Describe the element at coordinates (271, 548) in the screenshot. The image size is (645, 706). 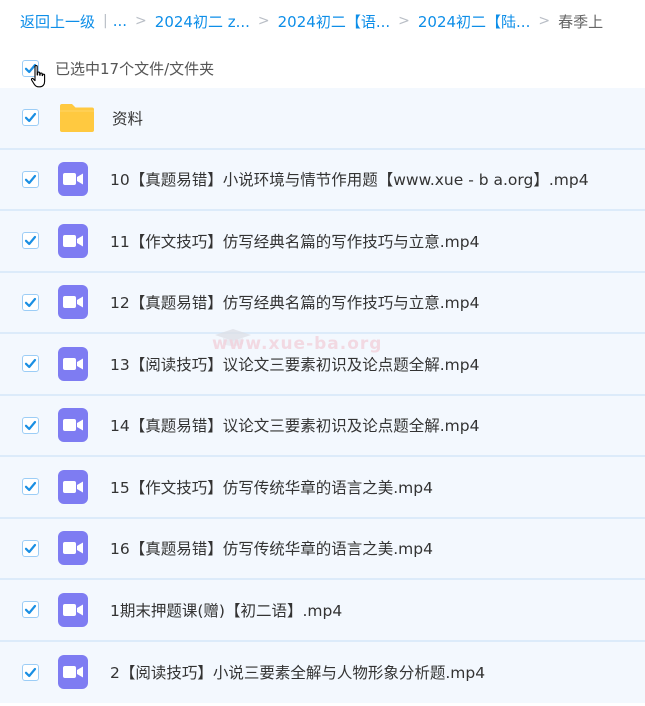
I see `file-name: 16【真题易错】仿写传统华章的语言之美.mp4` at that location.